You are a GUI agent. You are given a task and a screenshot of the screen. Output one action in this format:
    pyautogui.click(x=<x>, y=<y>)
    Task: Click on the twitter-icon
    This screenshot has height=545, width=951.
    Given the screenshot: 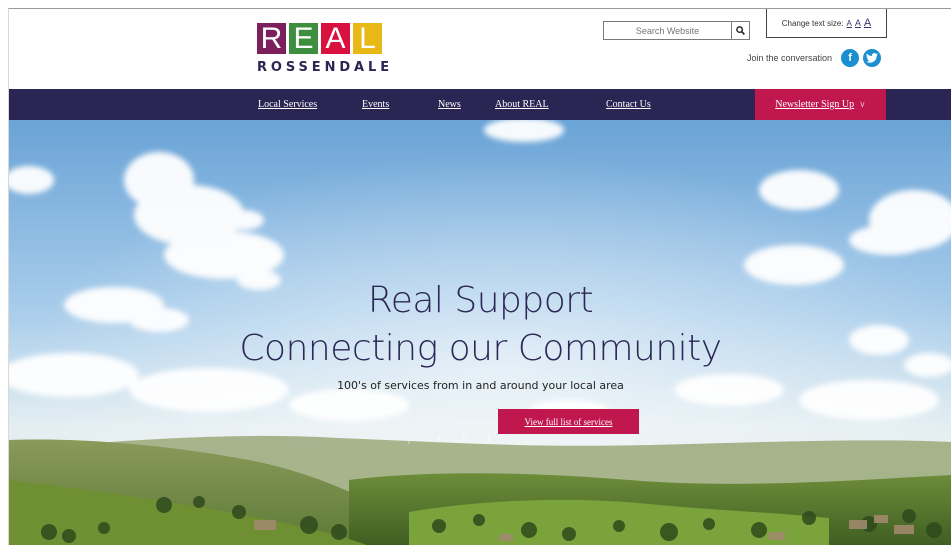 What is the action you would take?
    pyautogui.click(x=872, y=58)
    